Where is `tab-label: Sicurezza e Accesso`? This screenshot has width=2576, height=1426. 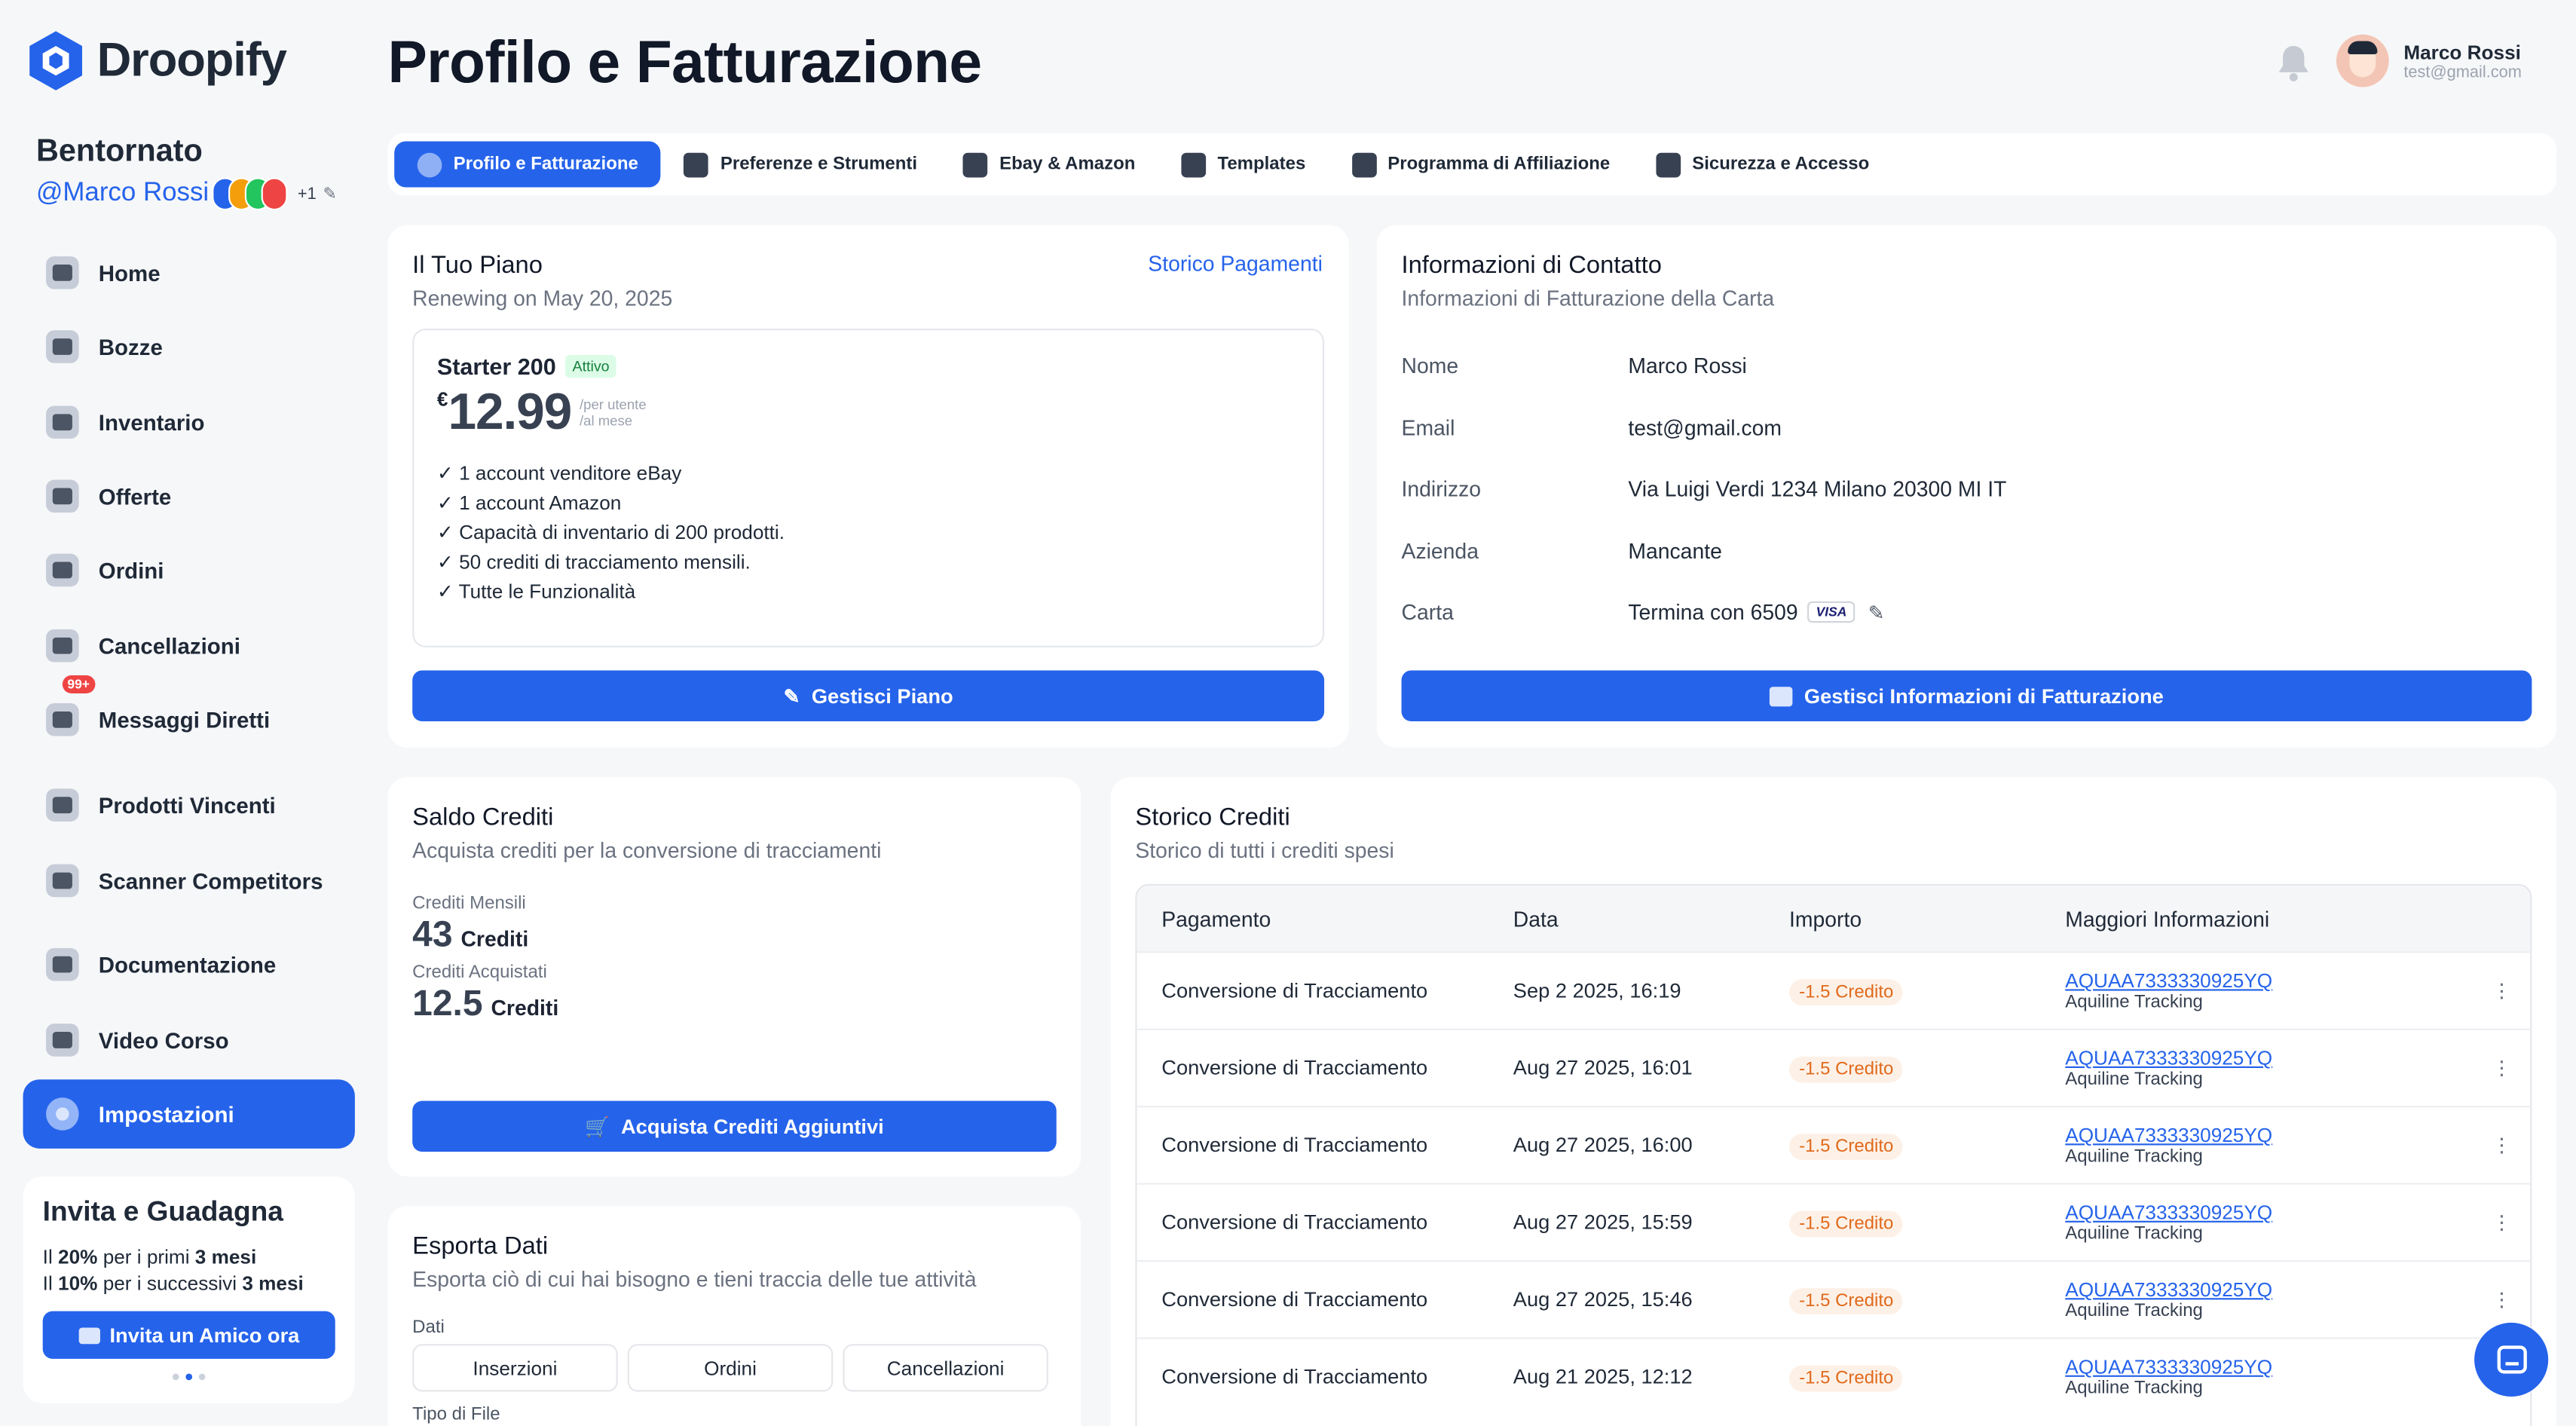
tab-label: Sicurezza e Accesso is located at coordinates (1781, 164).